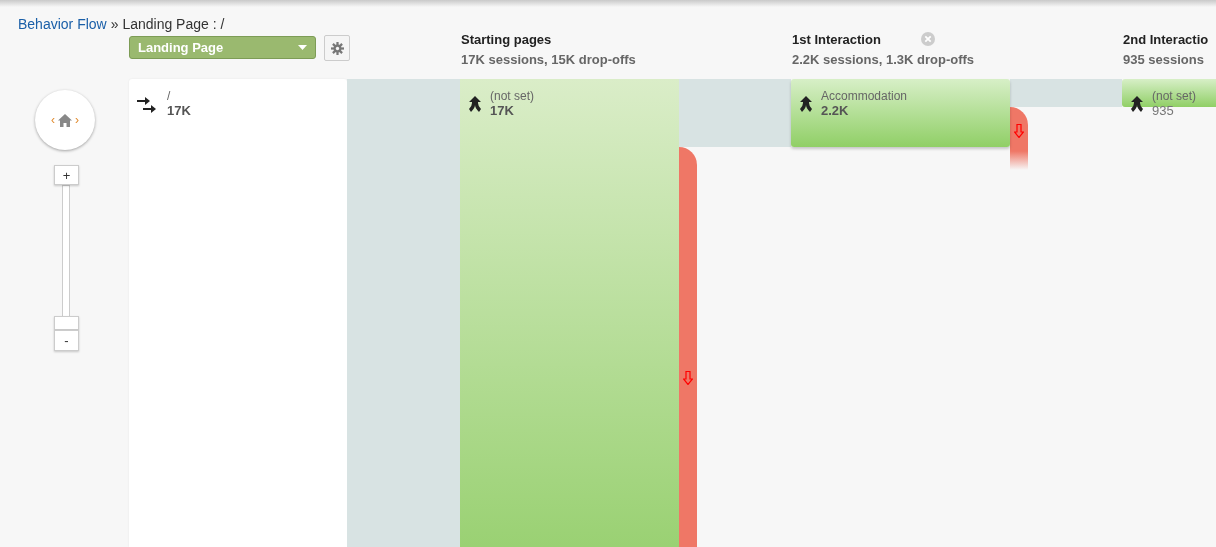 The width and height of the screenshot is (1216, 547). Describe the element at coordinates (900, 113) in the screenshot. I see `page-node: Accommodation 2.2K` at that location.